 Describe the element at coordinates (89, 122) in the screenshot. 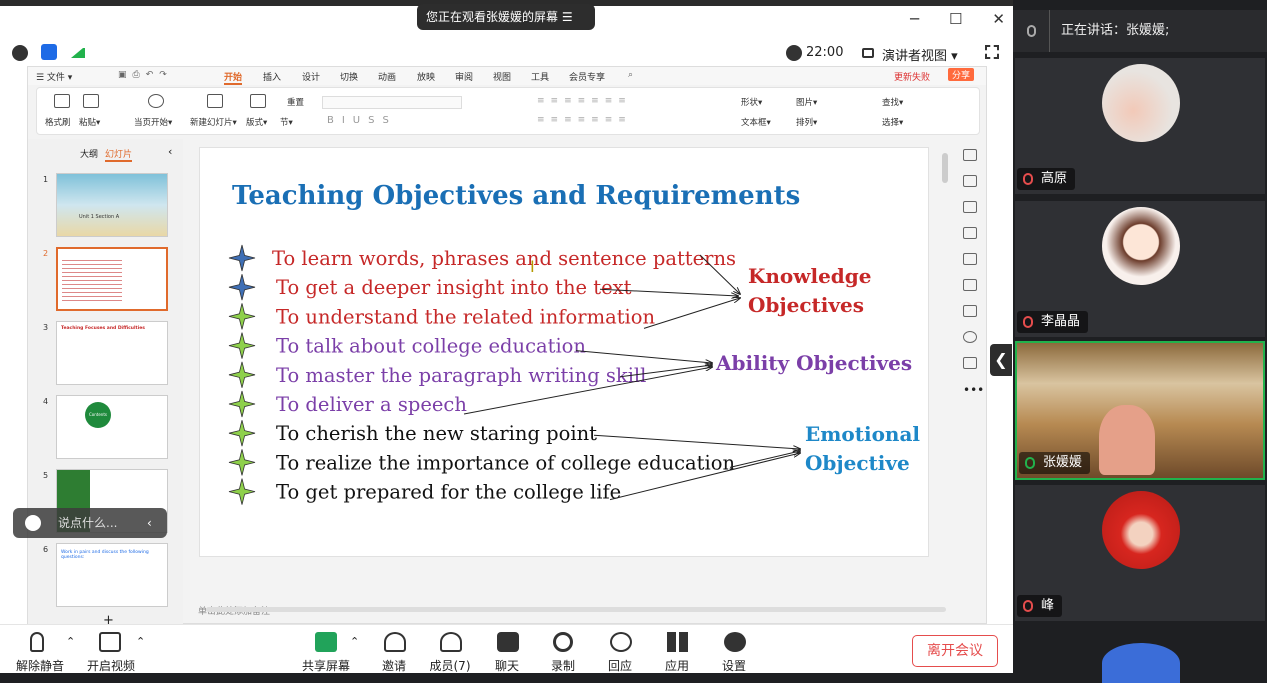

I see `paste-button: 粘贴▾` at that location.